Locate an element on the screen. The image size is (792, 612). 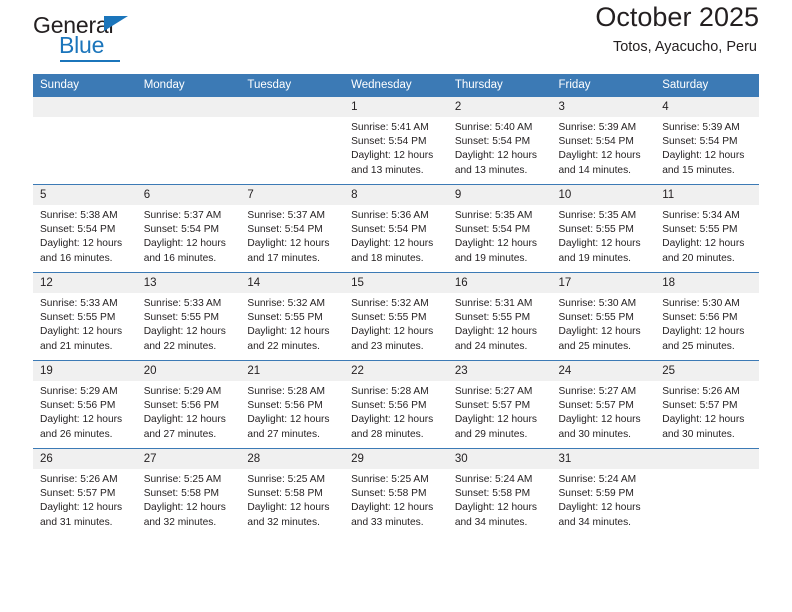
daylight-duration-line2: and 33 minutes. is located at coordinates (387, 522).